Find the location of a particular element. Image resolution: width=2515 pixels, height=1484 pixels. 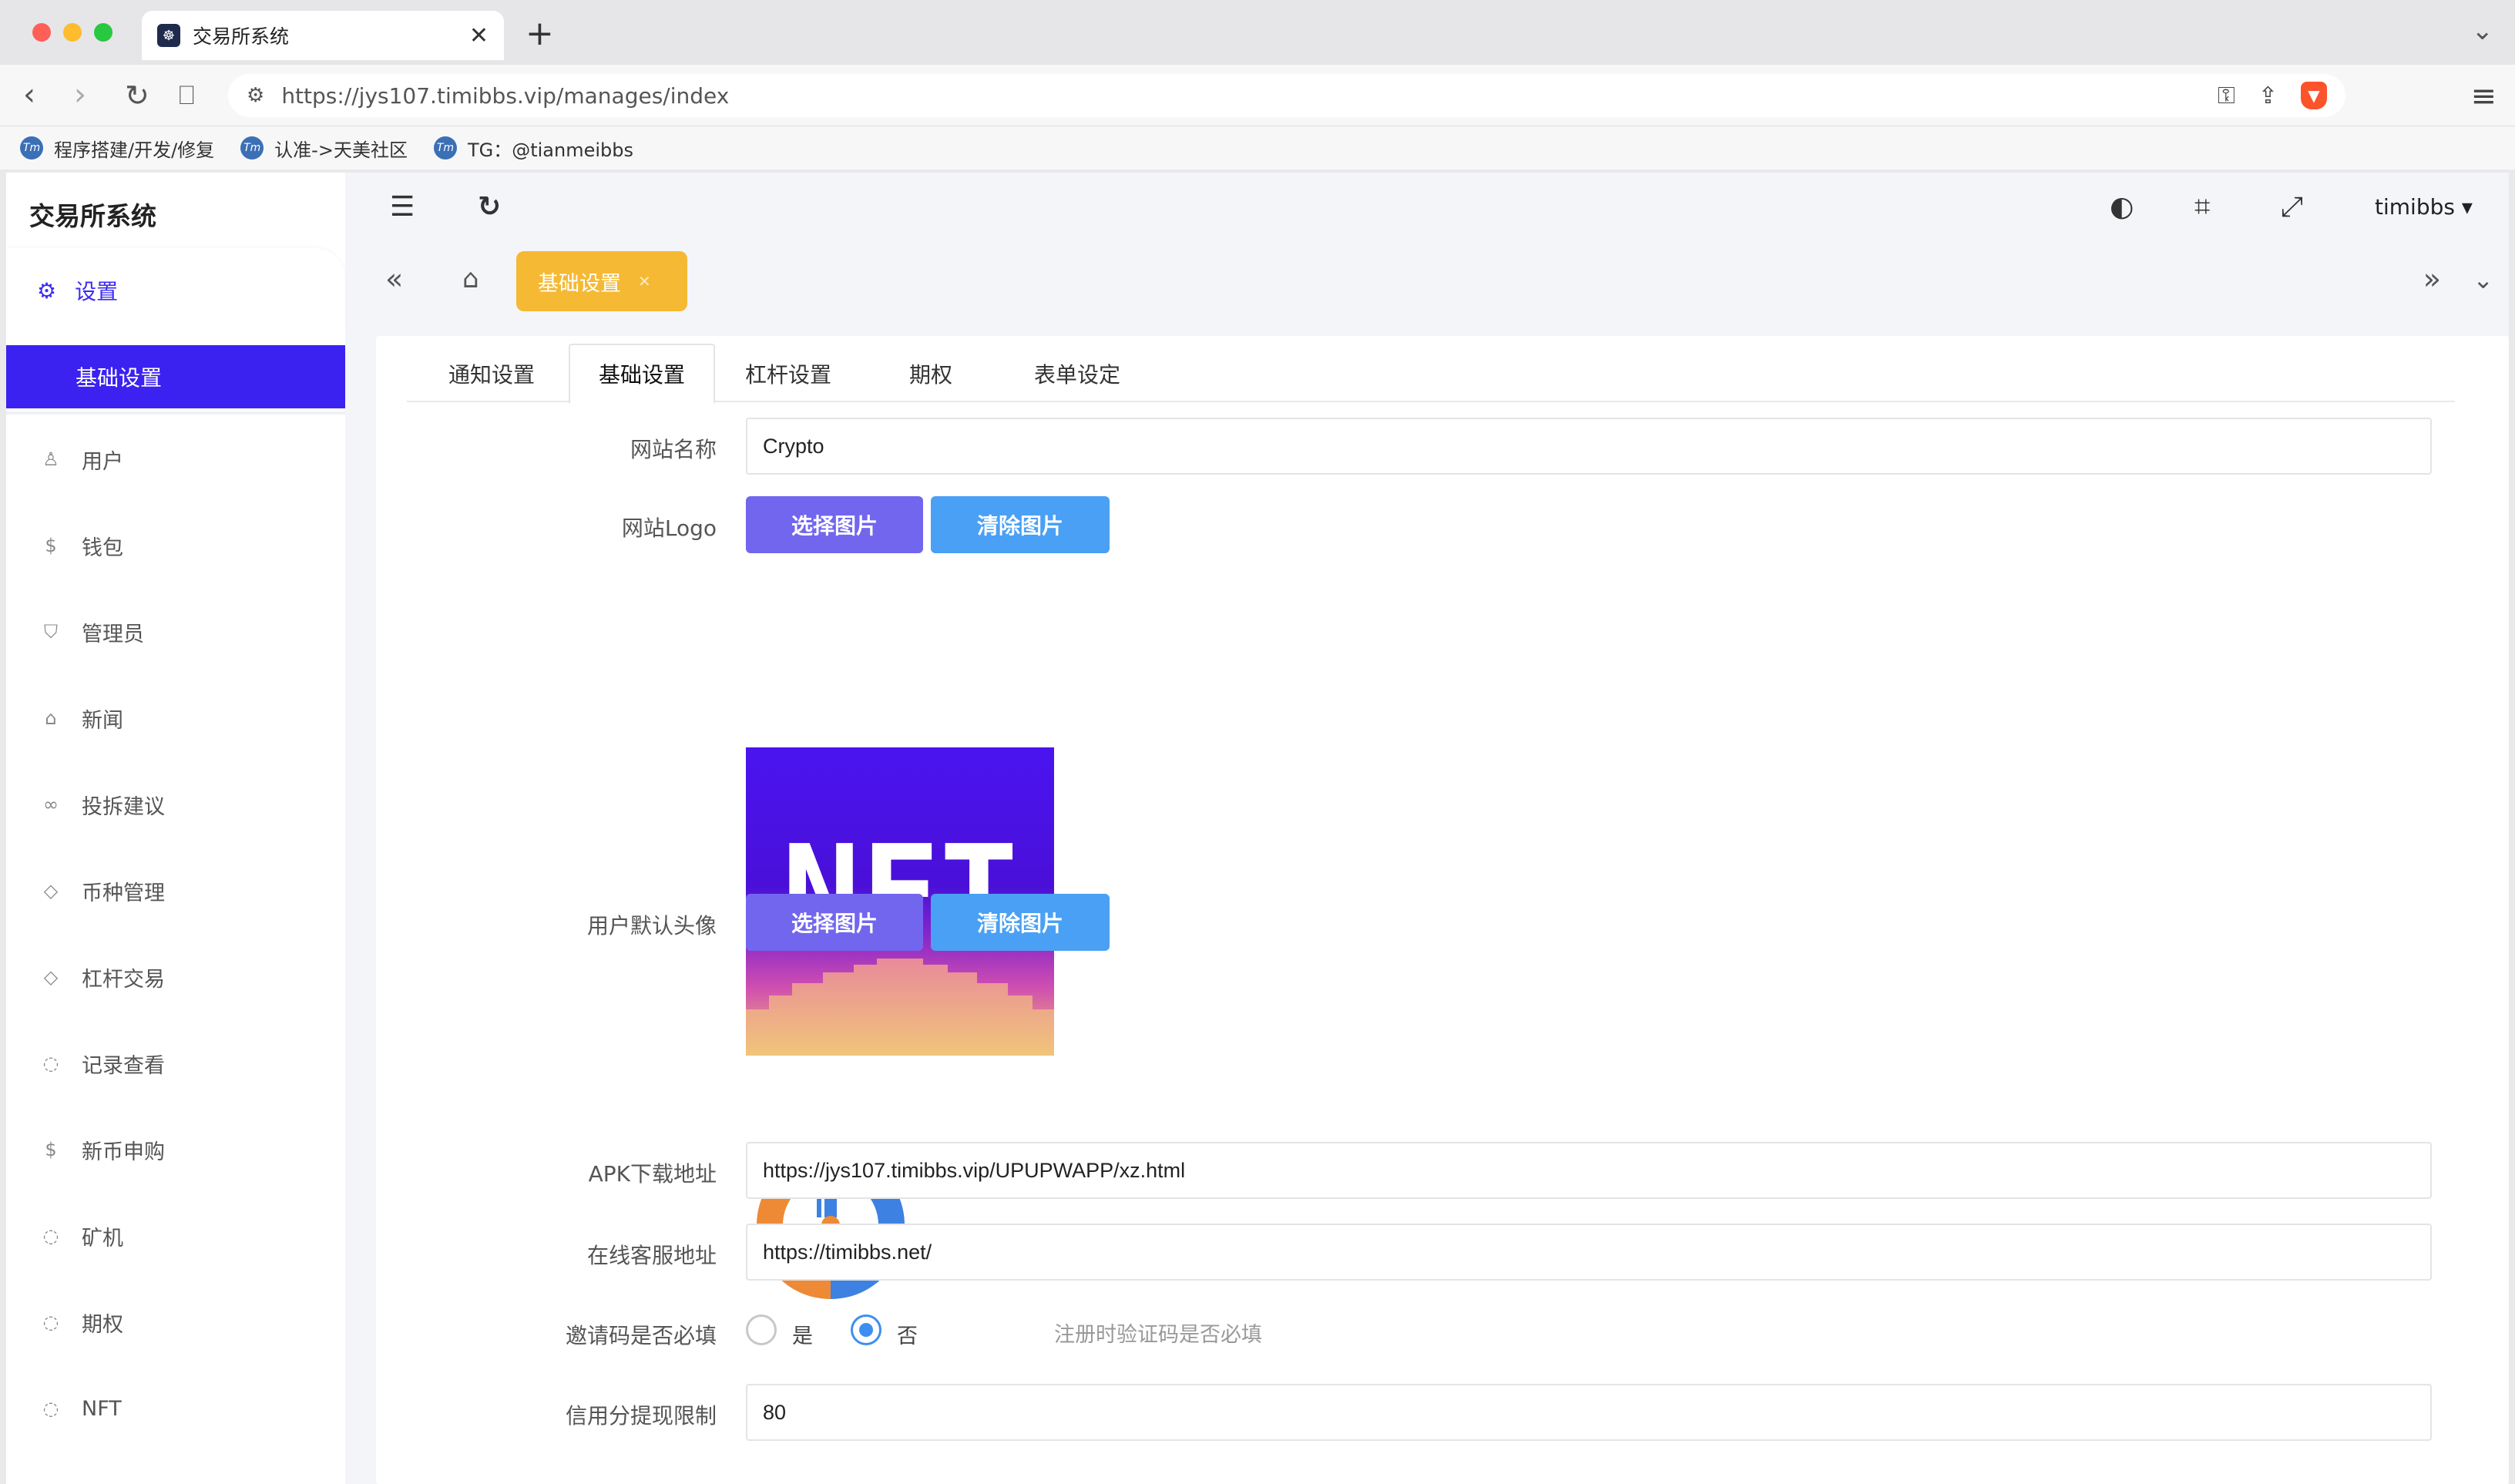

site-logo-label: 网站Logo is located at coordinates (669, 528).